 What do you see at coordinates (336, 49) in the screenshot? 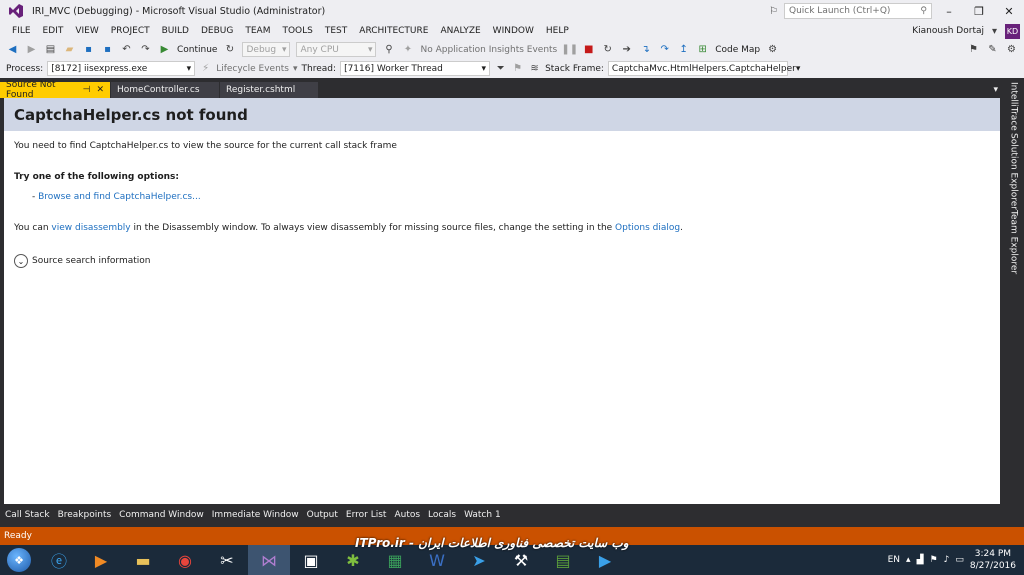
I see `platform-dropdown: Any CPU ▾` at bounding box center [336, 49].